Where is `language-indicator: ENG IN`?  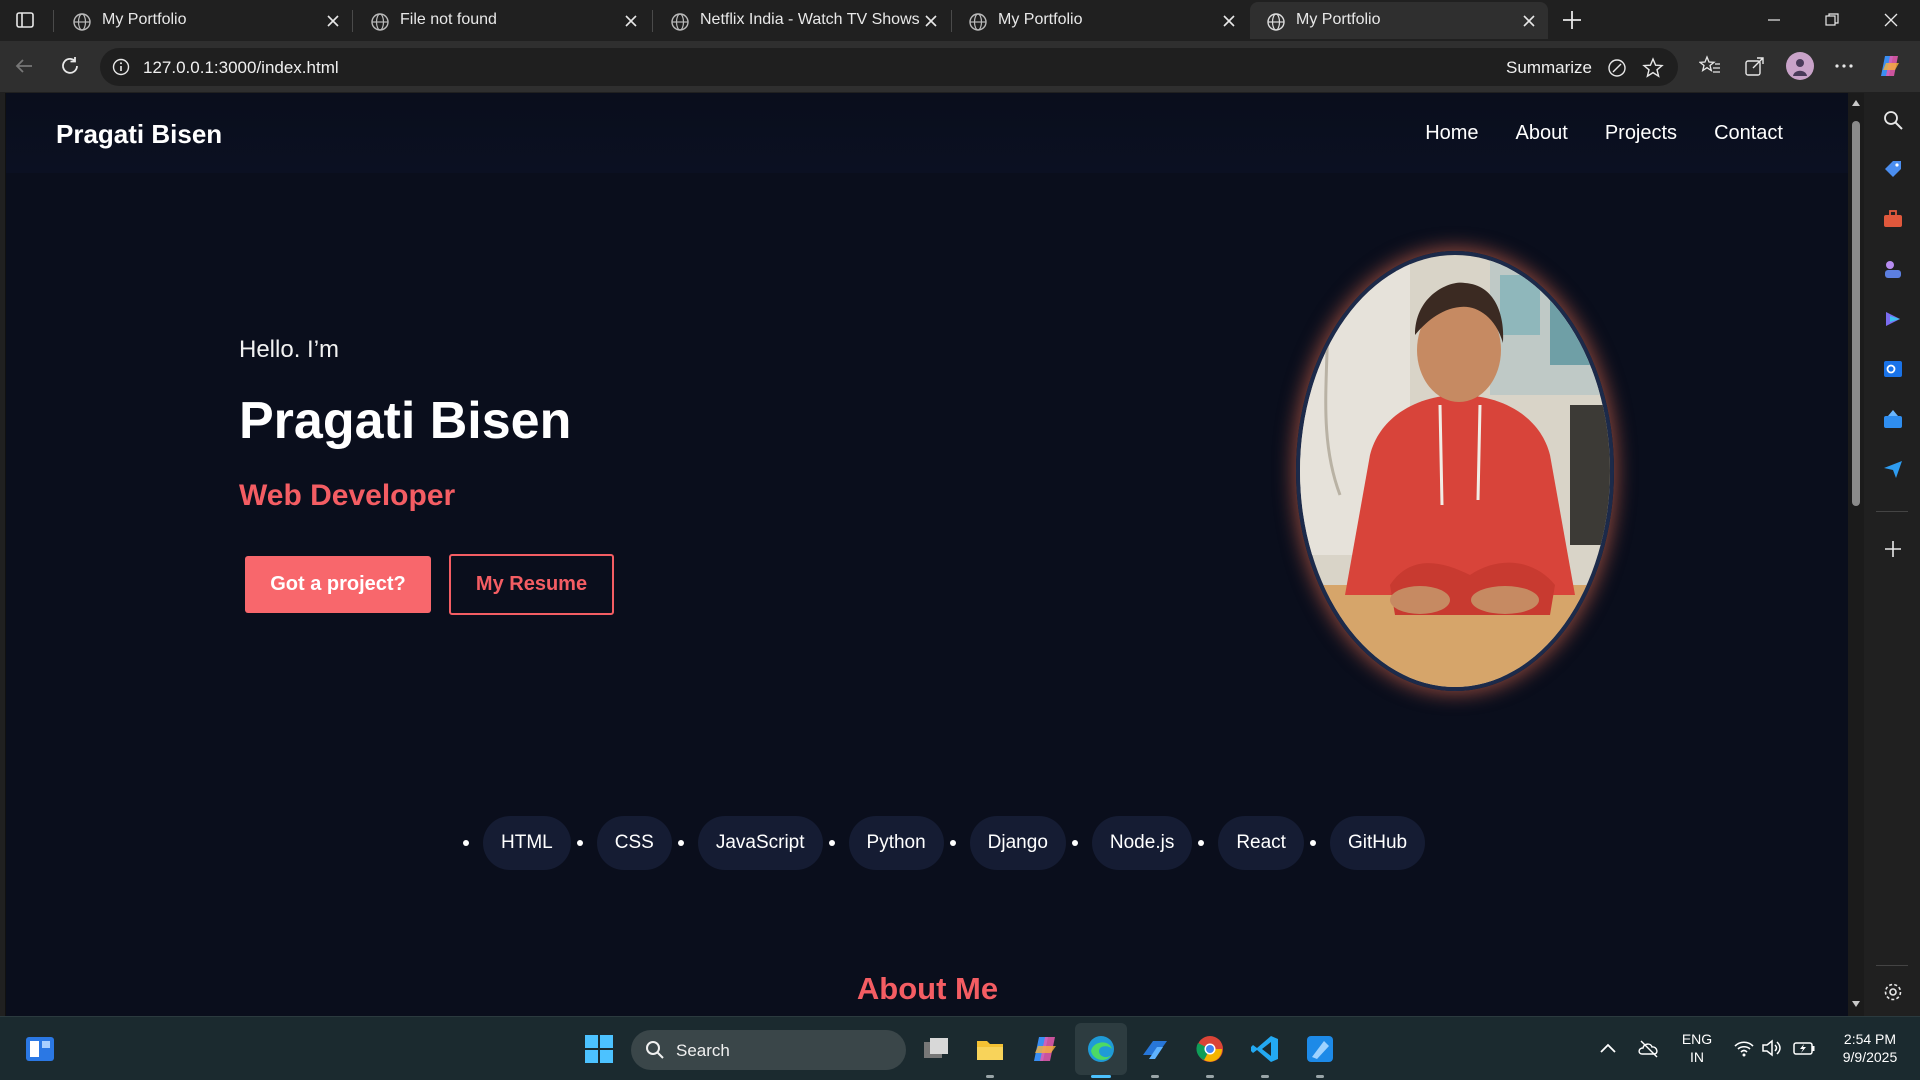
language-indicator: ENG IN is located at coordinates (1697, 1048).